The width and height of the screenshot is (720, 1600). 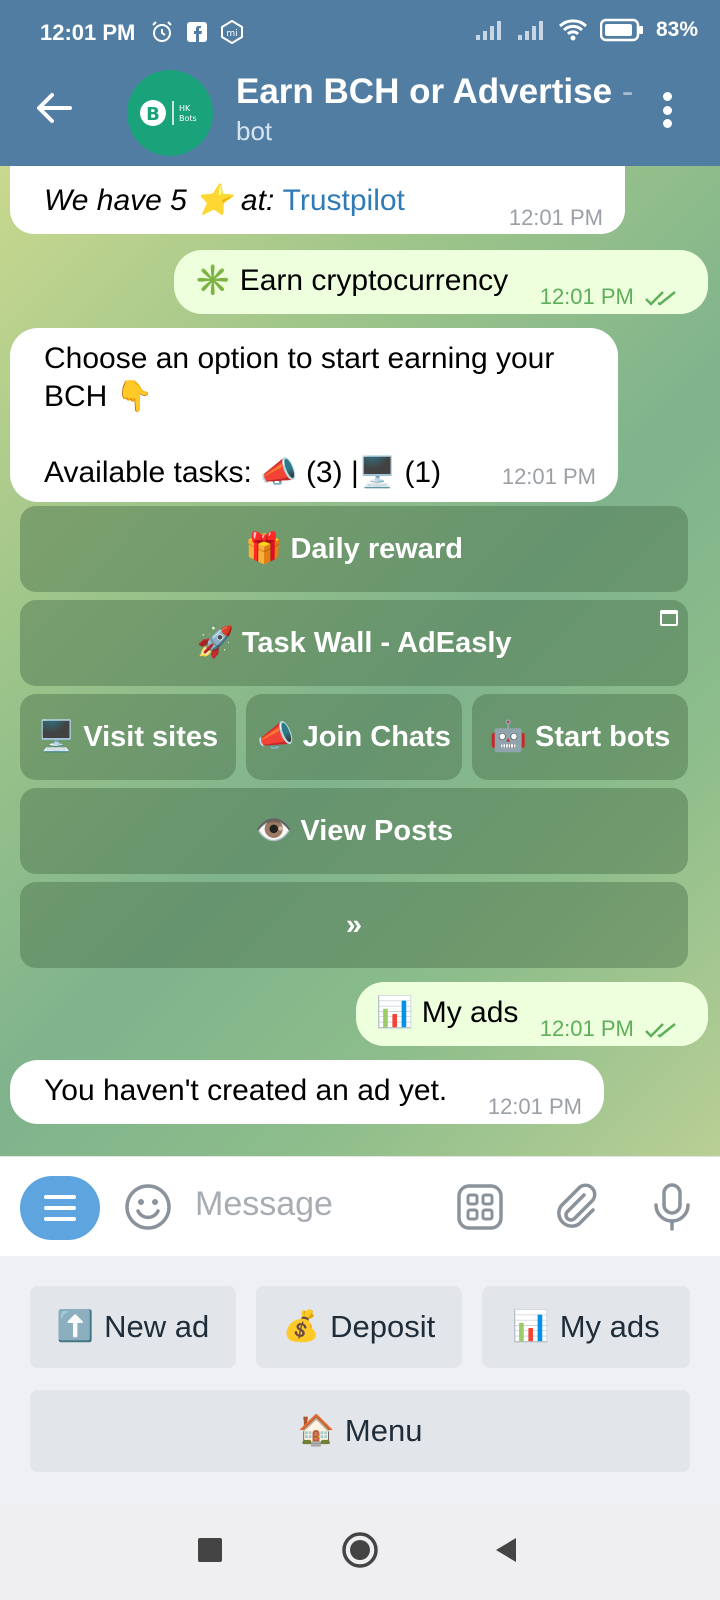 What do you see at coordinates (215, 642) in the screenshot?
I see `rocket-icon: 🚀` at bounding box center [215, 642].